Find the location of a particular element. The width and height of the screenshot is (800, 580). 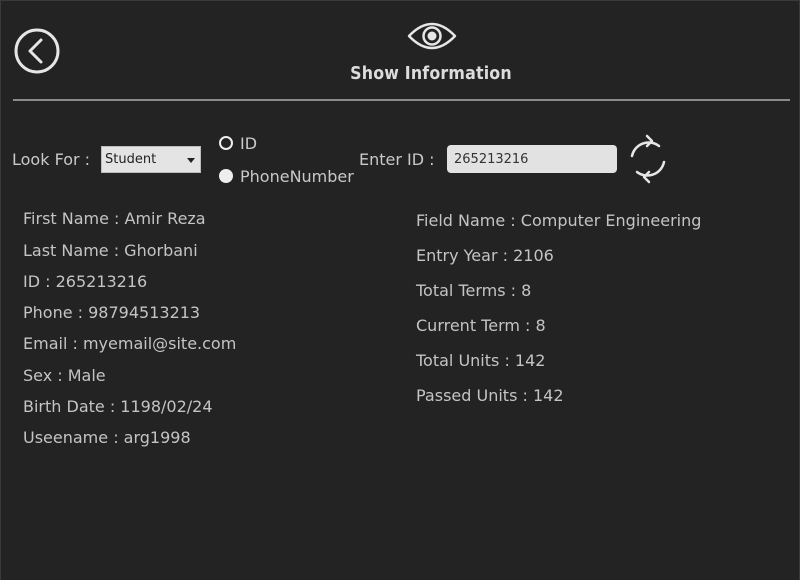

look-for-select: Student is located at coordinates (151, 159).